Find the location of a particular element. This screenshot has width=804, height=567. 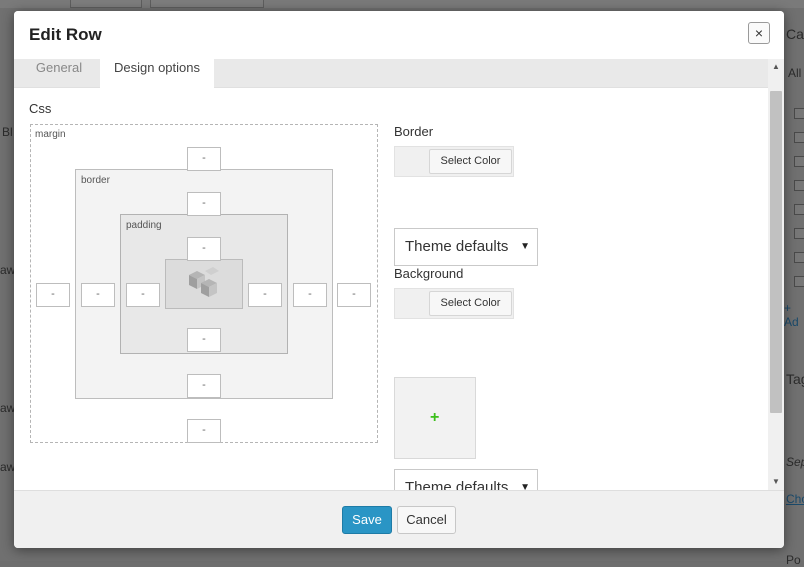

content-scrollbar: ▲ ▼ is located at coordinates (776, 274).